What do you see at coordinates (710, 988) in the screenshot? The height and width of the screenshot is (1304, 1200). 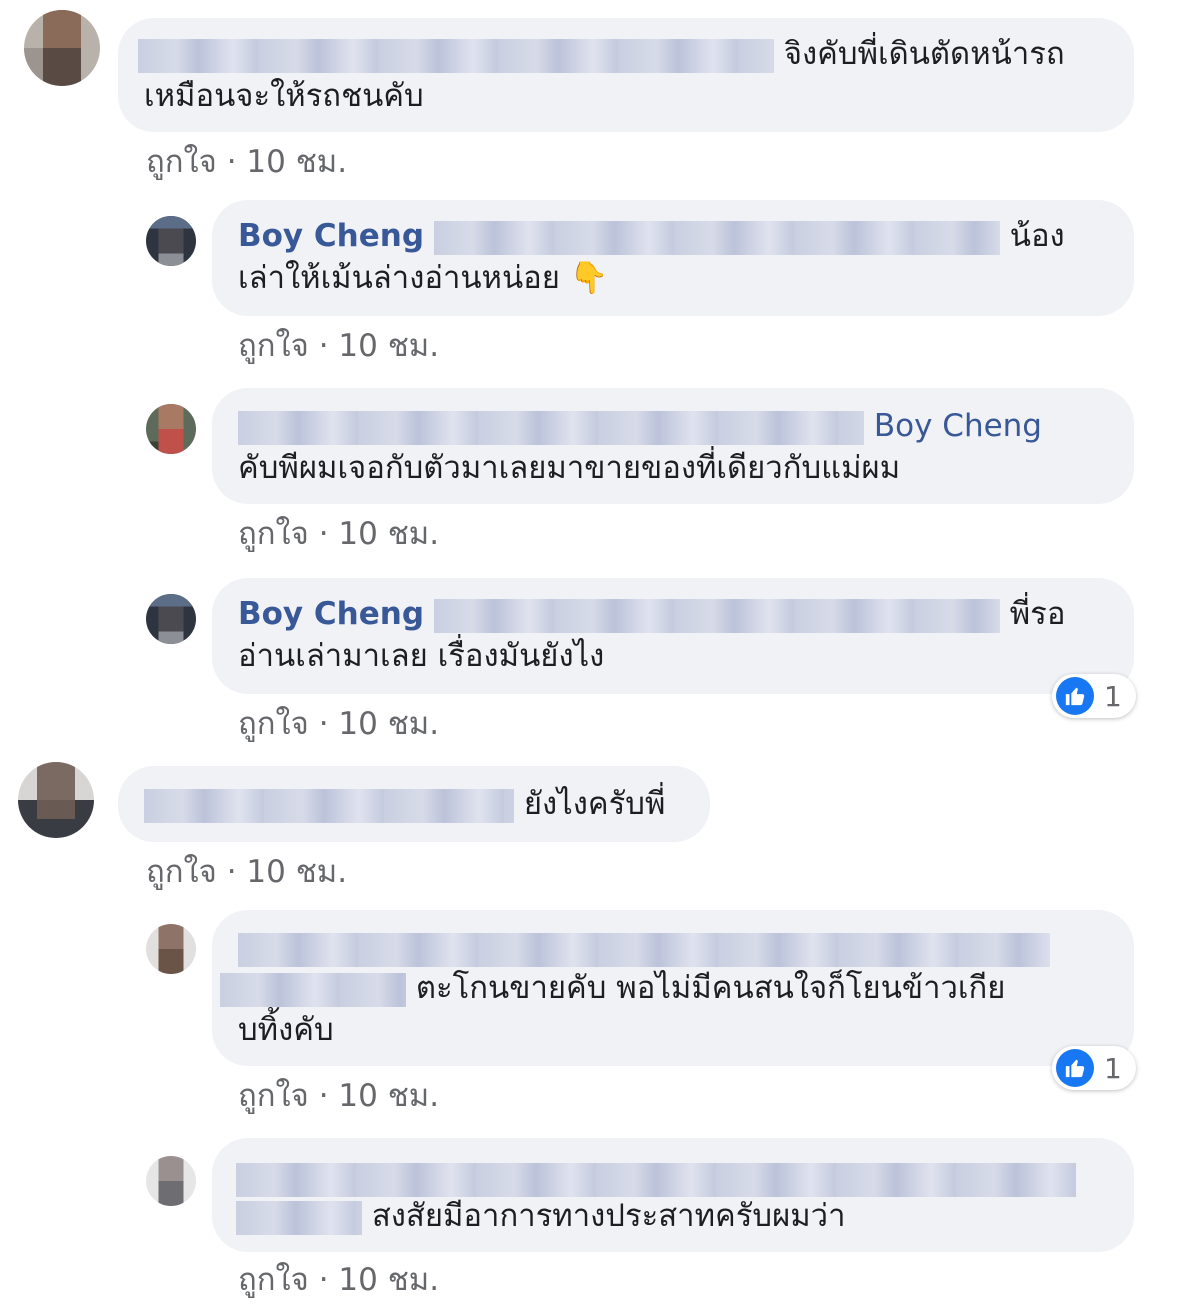 I see `comment-text: ตะโกนขายคับ พอไม่มีคนสนใจก็โยนข้าวเกีย` at bounding box center [710, 988].